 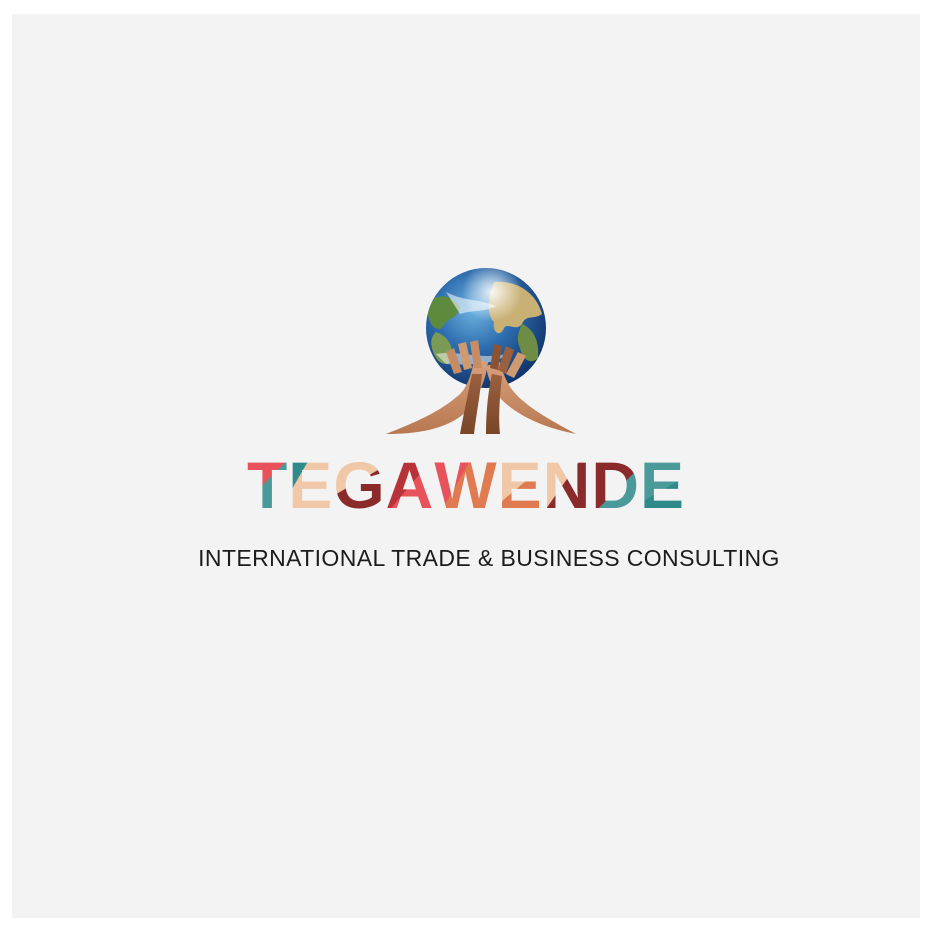 What do you see at coordinates (359, 485) in the screenshot?
I see `brand-letter: G` at bounding box center [359, 485].